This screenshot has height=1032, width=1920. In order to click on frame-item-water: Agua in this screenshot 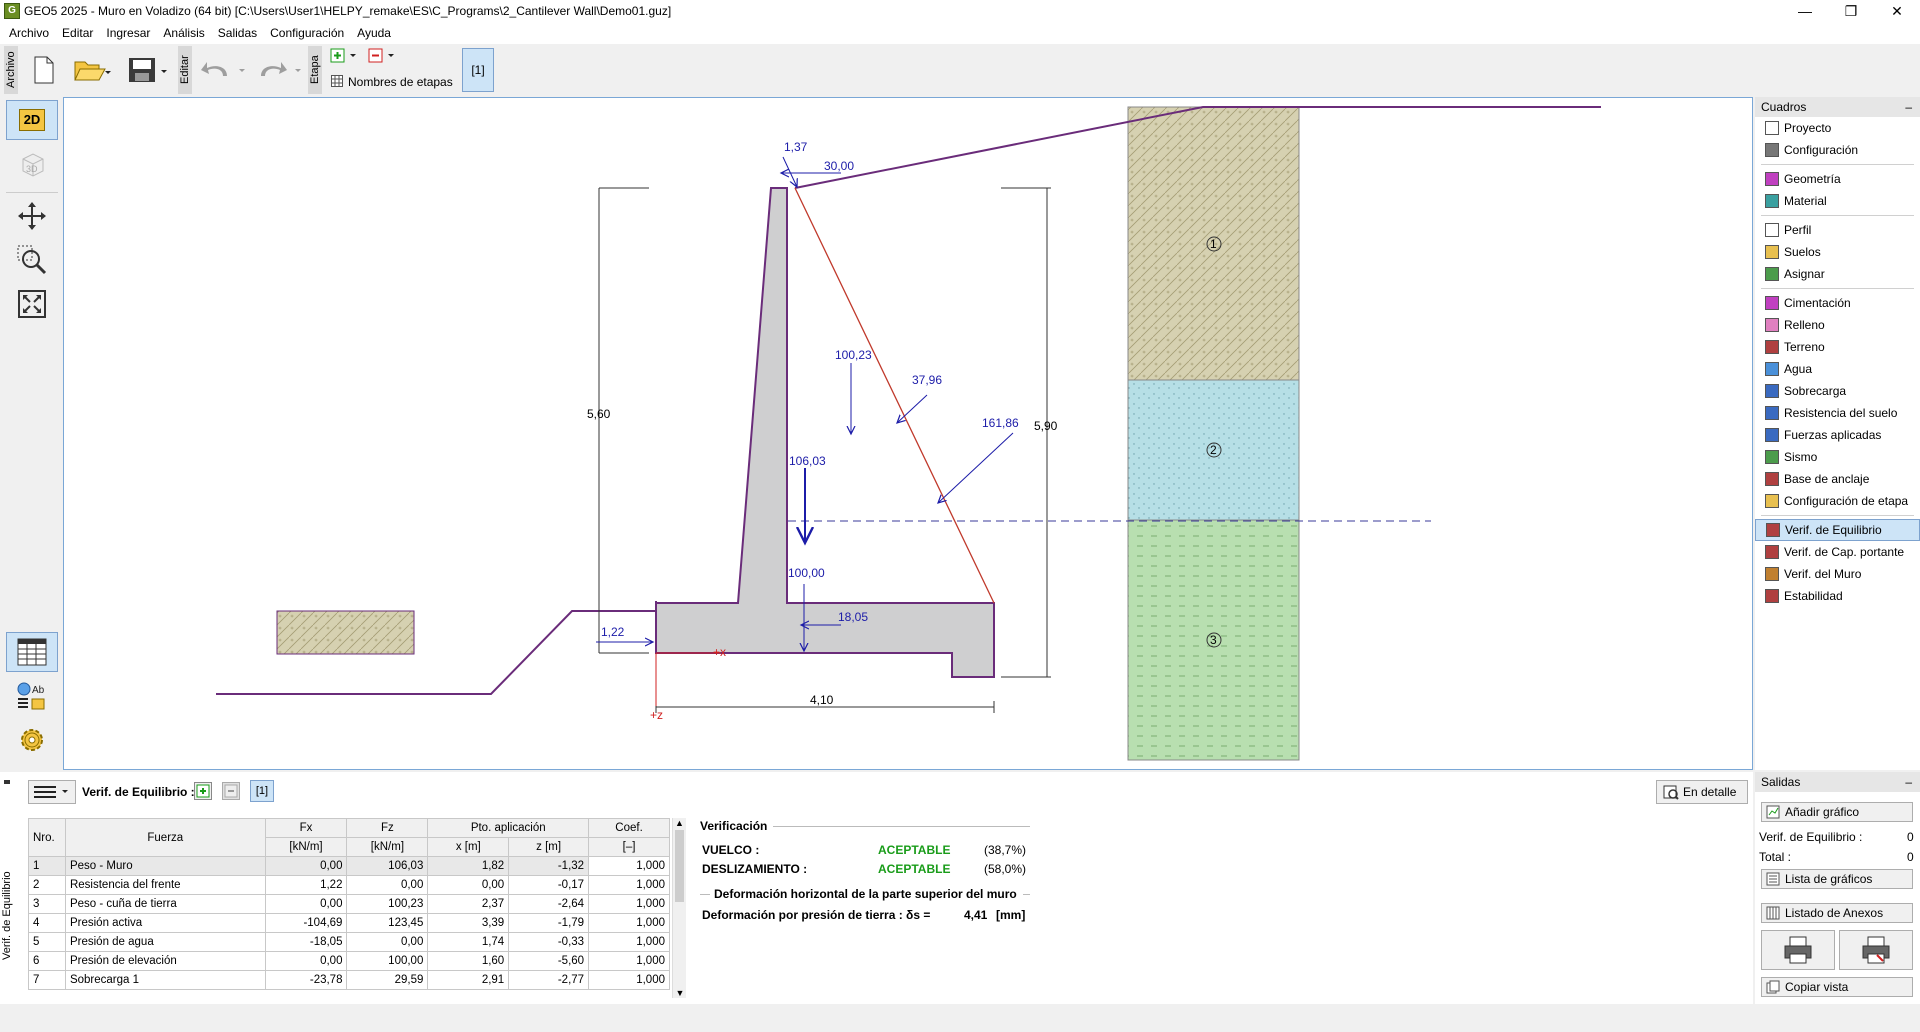, I will do `click(1837, 369)`.